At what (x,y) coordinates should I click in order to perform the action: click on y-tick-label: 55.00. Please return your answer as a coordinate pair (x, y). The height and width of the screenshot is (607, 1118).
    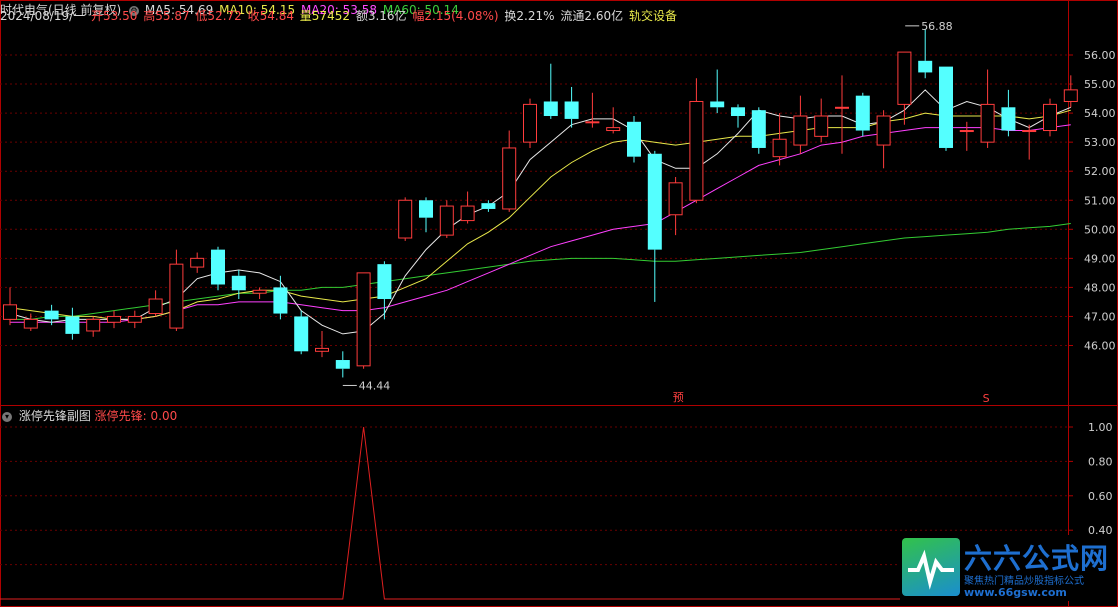
    Looking at the image, I should click on (1100, 84).